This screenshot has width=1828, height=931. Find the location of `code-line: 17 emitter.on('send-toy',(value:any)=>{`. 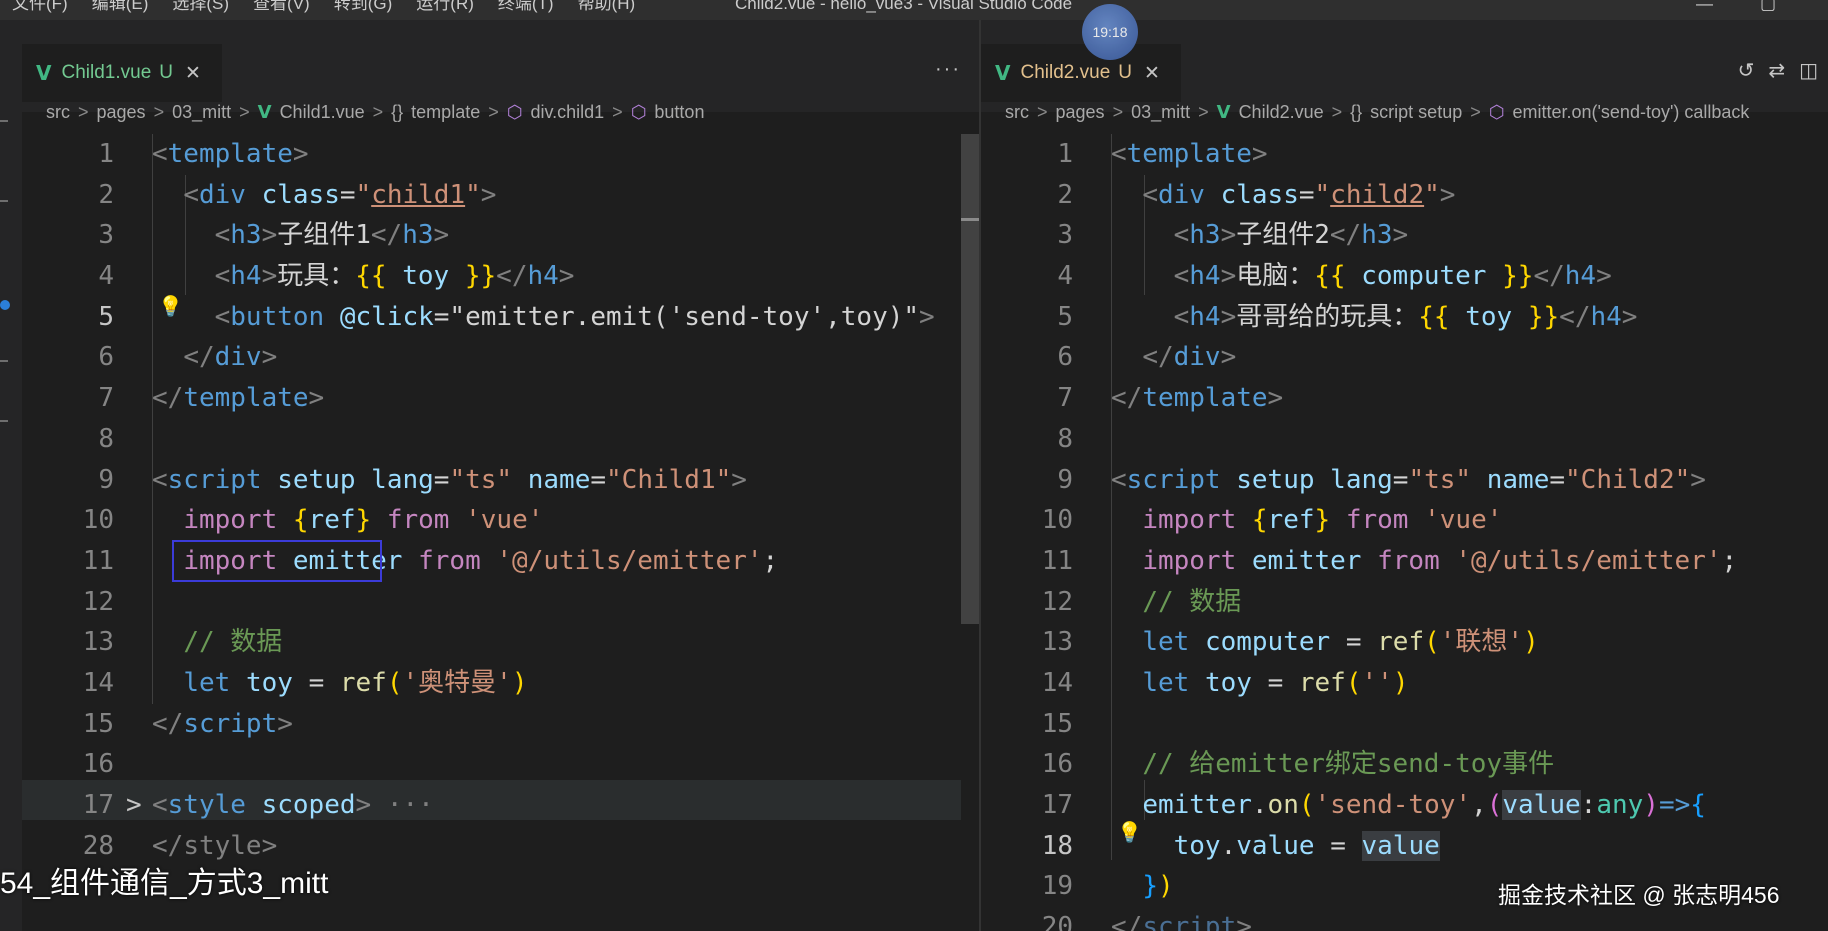

code-line: 17 emitter.on('send-toy',(value:any)=>{ is located at coordinates (1373, 805).